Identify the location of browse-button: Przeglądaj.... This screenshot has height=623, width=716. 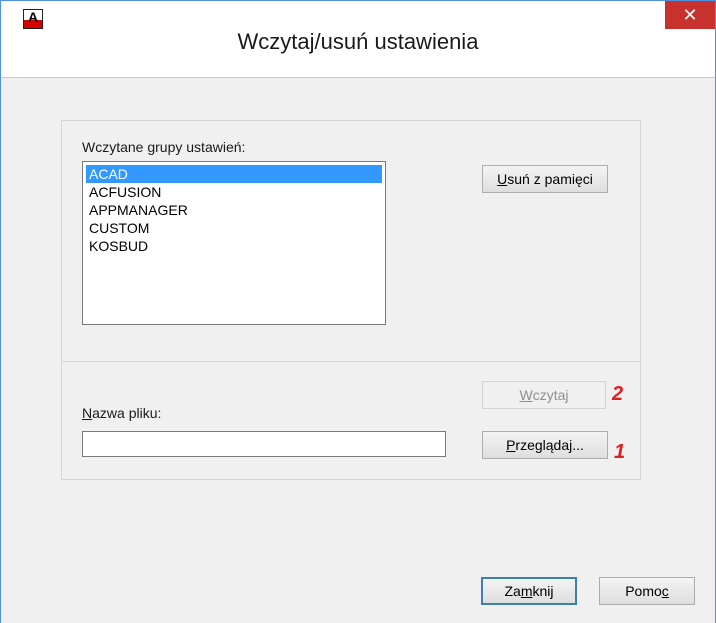
(545, 445).